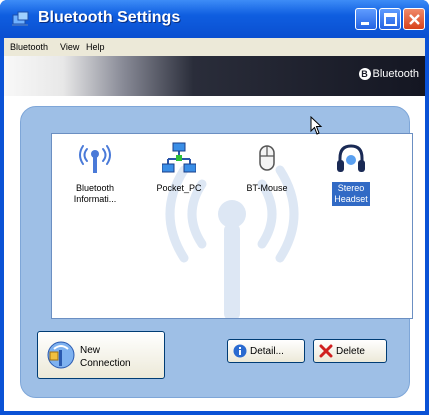 This screenshot has height=415, width=429. I want to click on bluetooth-logo: B Bluetooth, so click(388, 74).